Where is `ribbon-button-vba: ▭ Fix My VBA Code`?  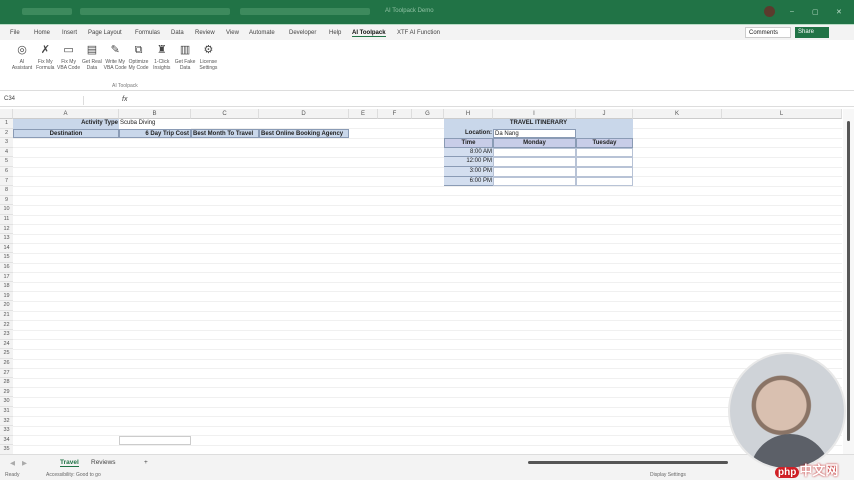
ribbon-button-vba: ▭ Fix My VBA Code is located at coordinates (69, 57).